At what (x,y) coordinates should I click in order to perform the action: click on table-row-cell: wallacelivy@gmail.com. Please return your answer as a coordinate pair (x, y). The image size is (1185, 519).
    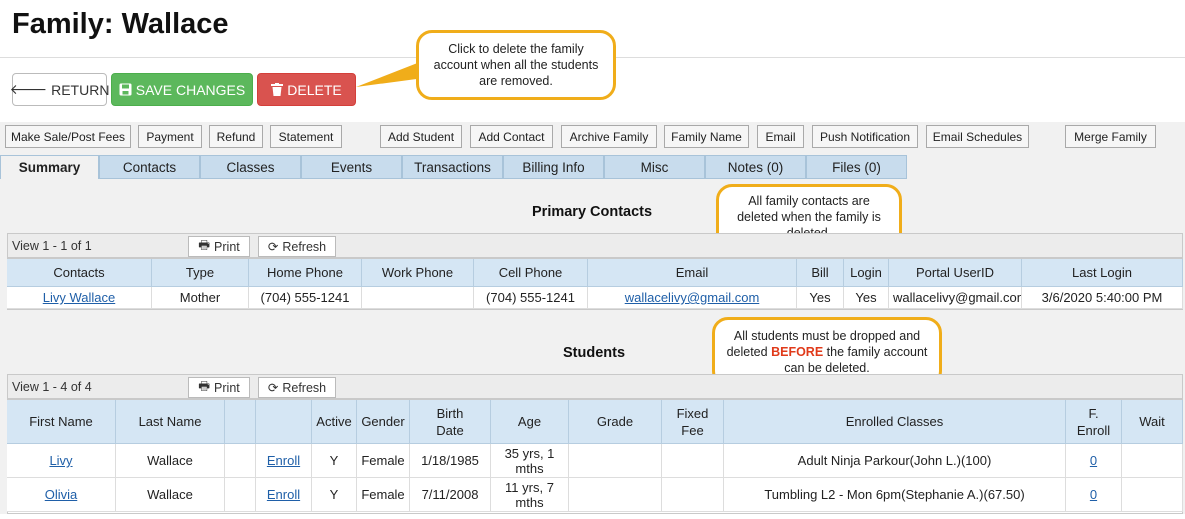
    Looking at the image, I should click on (692, 298).